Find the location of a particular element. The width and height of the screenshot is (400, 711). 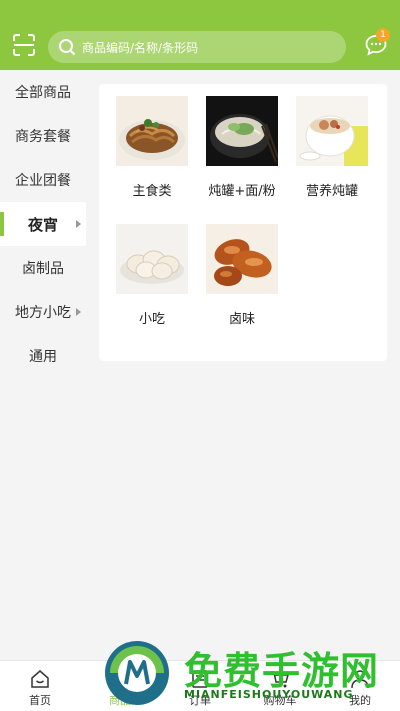

sidebar-item-label: 通用 is located at coordinates (43, 357).